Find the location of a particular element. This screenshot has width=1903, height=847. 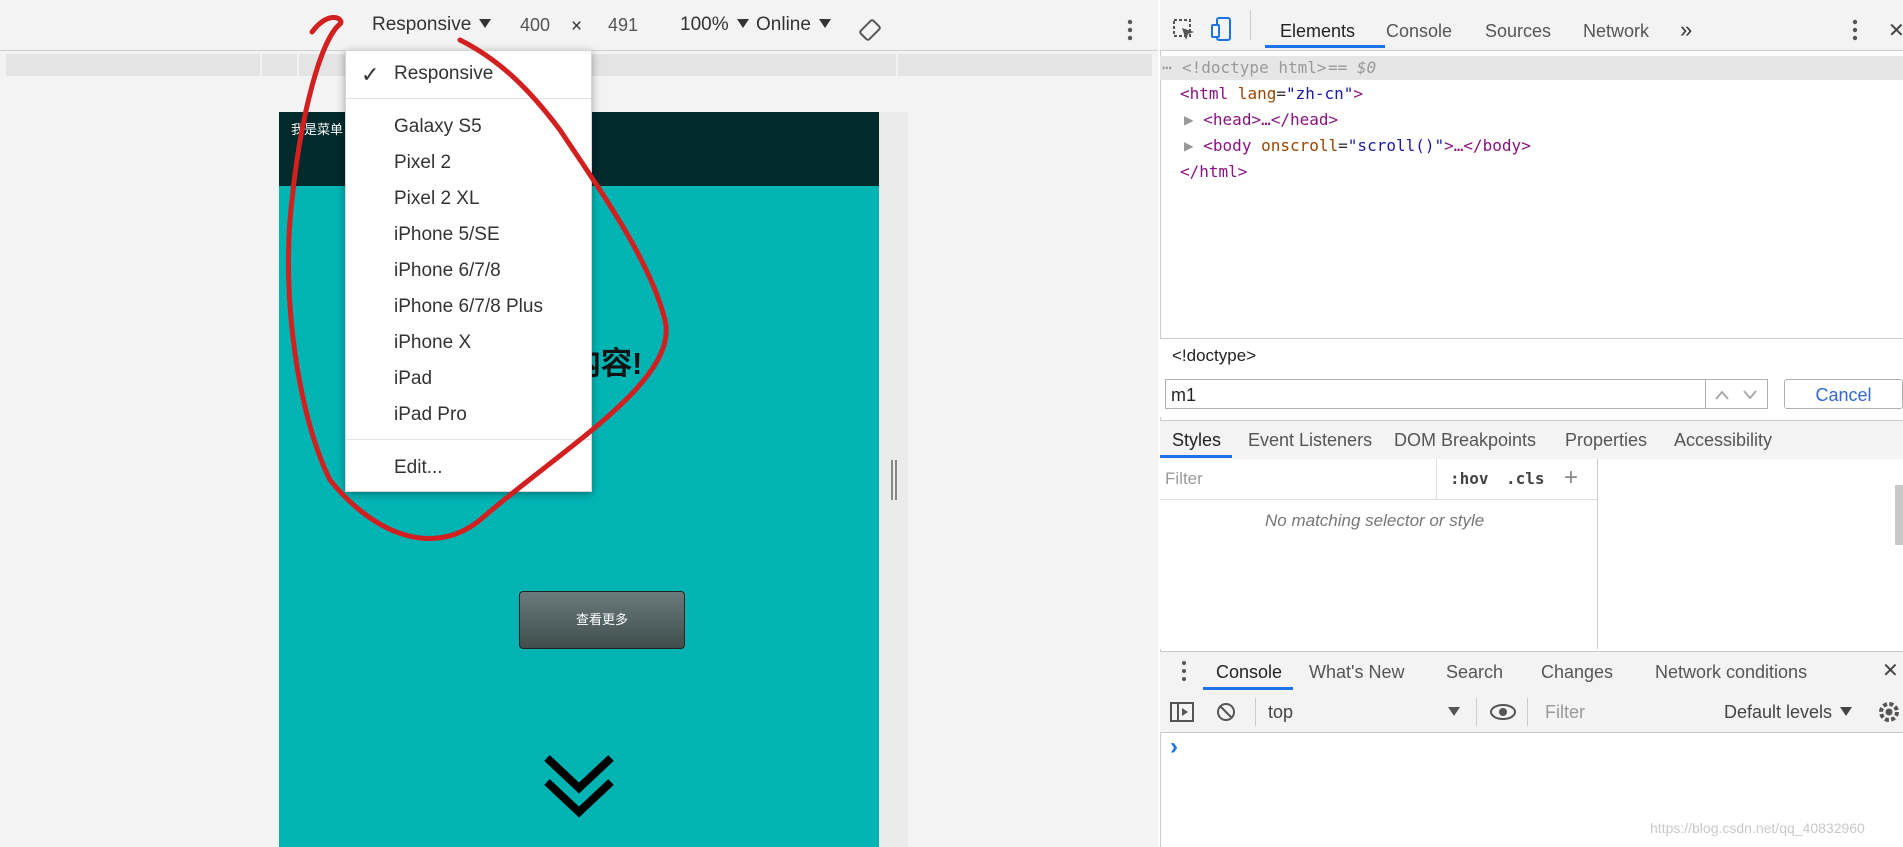

tab-divider is located at coordinates (1250, 25).